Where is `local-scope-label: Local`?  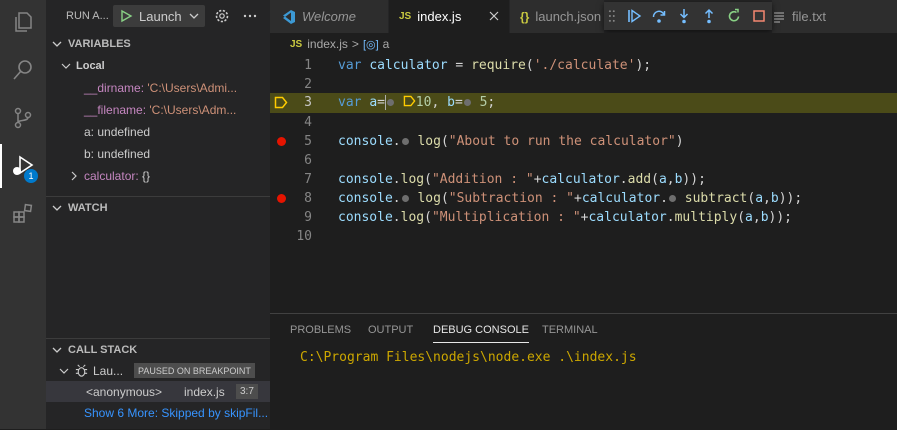
local-scope-label: Local is located at coordinates (90, 66).